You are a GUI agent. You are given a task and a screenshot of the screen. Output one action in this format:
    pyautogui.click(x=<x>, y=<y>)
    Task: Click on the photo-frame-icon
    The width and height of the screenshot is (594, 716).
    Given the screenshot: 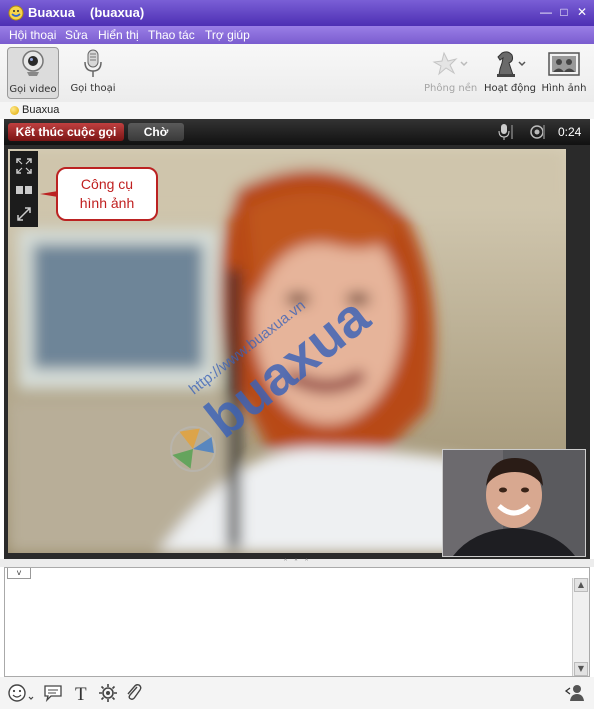 What is the action you would take?
    pyautogui.click(x=564, y=64)
    